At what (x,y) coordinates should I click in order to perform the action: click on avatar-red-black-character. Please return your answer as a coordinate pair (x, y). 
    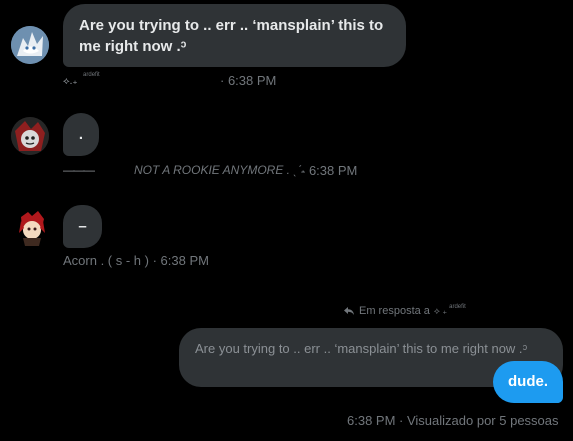
    Looking at the image, I should click on (30, 136).